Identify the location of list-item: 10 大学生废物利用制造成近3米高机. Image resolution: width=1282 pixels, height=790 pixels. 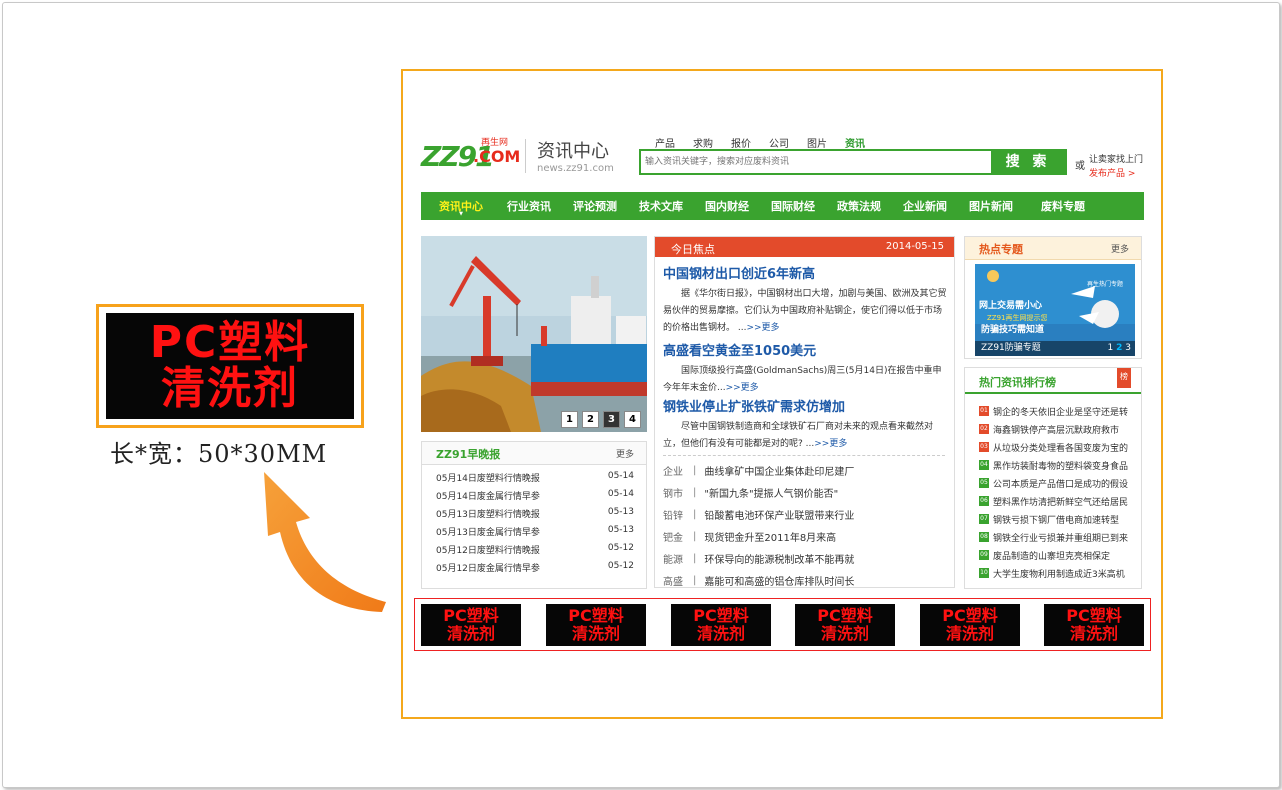
(1059, 573).